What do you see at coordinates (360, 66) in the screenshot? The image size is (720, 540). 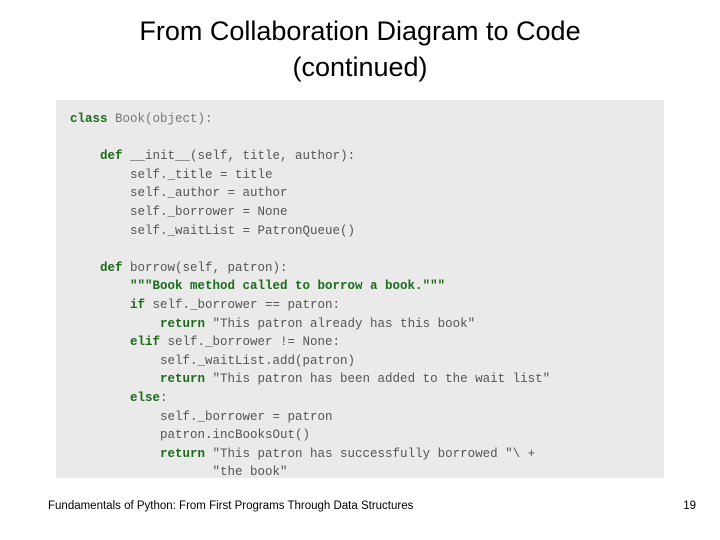 I see `page-title-line2: (continued)` at bounding box center [360, 66].